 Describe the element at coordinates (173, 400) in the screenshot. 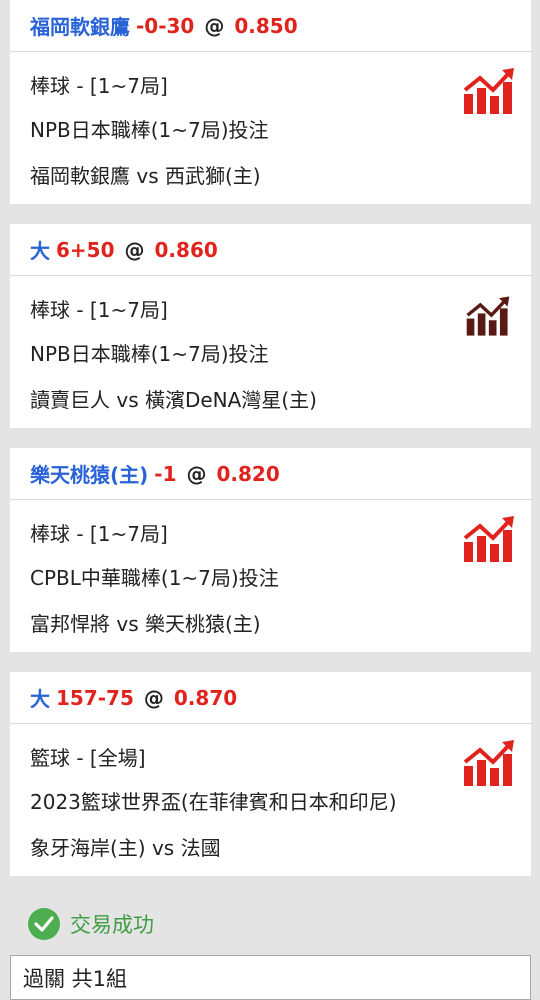

I see `bet-match: 讀賣巨人 vs 橫濱DeNA灣星(主)` at that location.